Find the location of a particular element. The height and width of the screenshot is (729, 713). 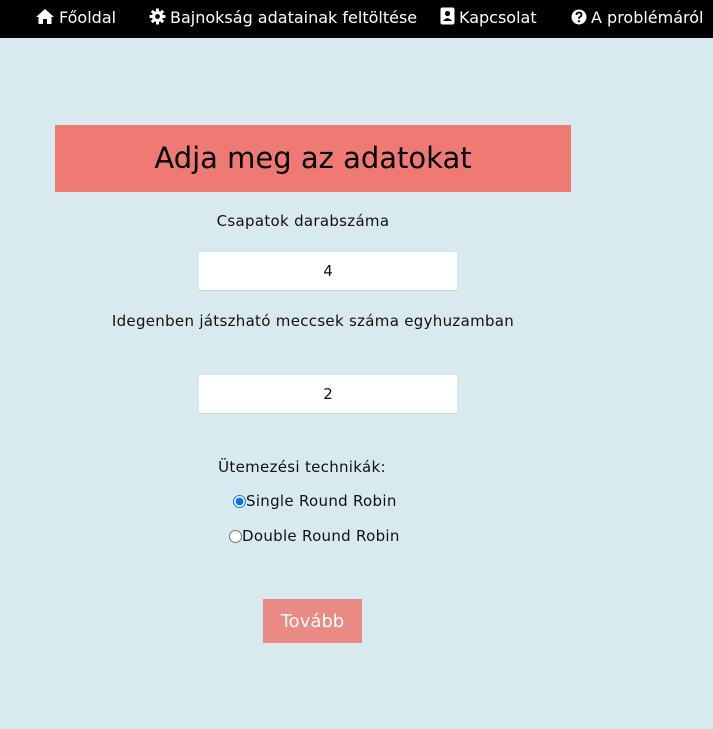

nav-item-about: A problémáról is located at coordinates (637, 19).